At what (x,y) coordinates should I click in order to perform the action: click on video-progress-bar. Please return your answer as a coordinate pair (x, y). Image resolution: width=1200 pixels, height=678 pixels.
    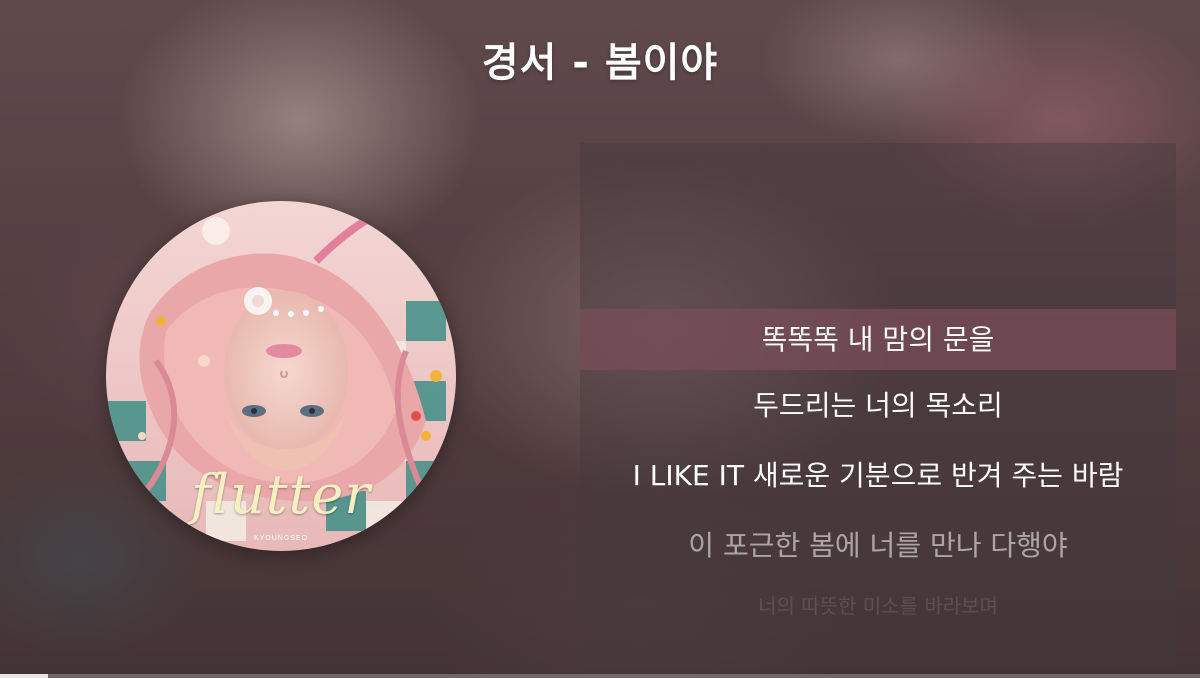
    Looking at the image, I should click on (600, 676).